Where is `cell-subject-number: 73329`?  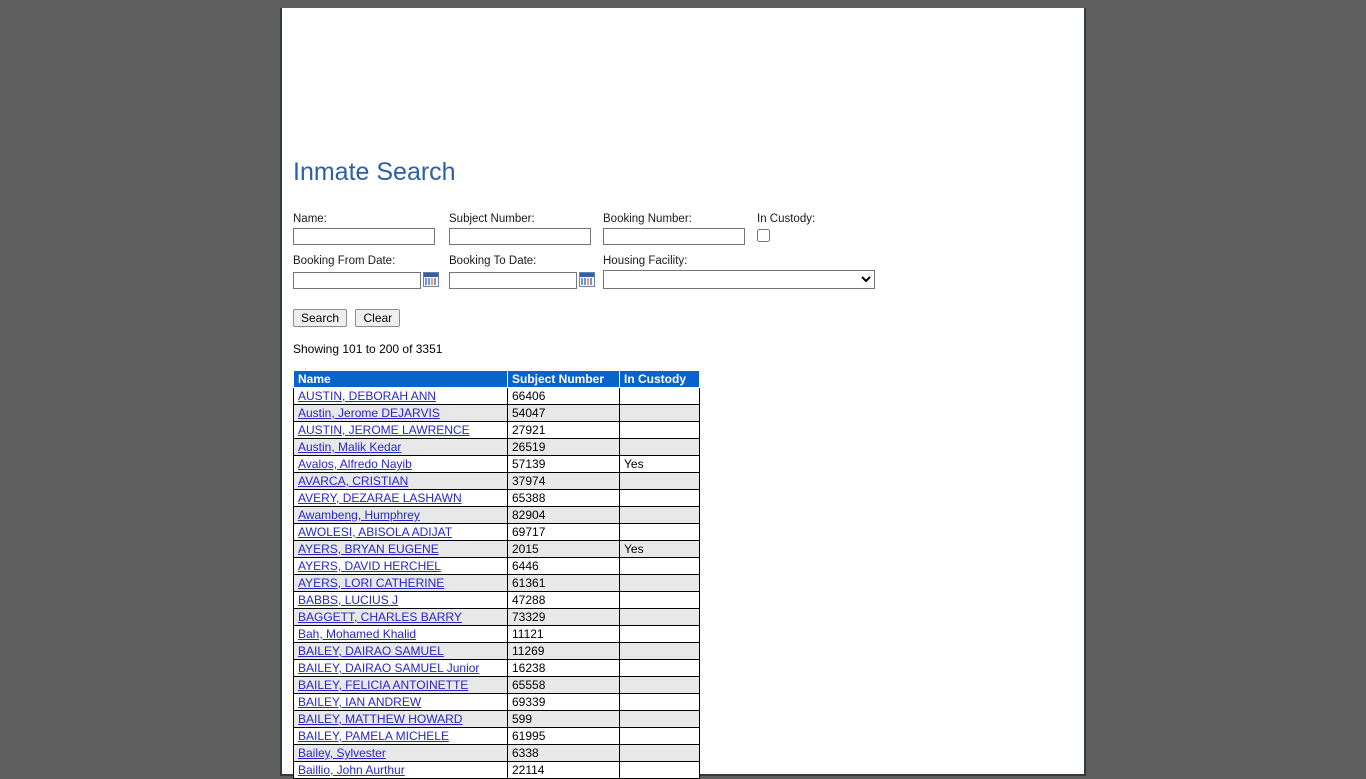 cell-subject-number: 73329 is located at coordinates (563, 617).